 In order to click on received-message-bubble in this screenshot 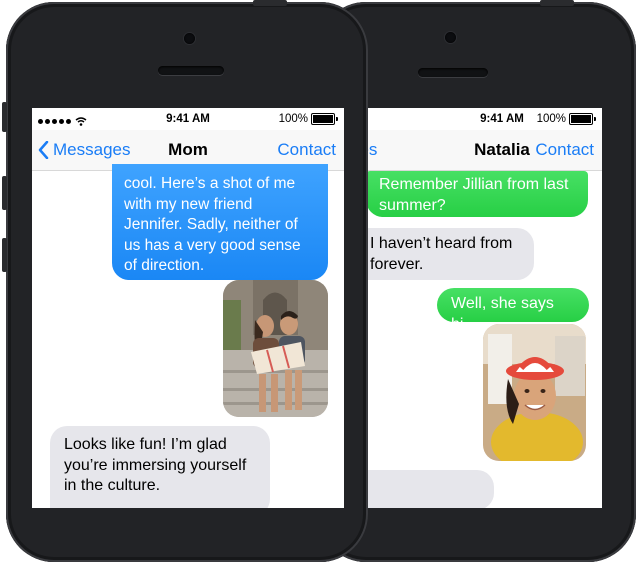, I will do `click(423, 489)`.